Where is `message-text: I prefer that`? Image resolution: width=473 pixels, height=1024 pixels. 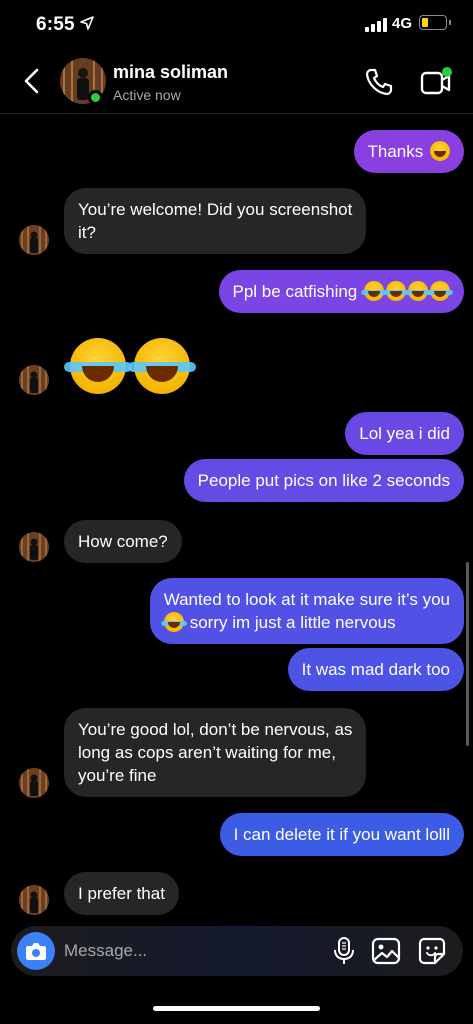 message-text: I prefer that is located at coordinates (121, 893).